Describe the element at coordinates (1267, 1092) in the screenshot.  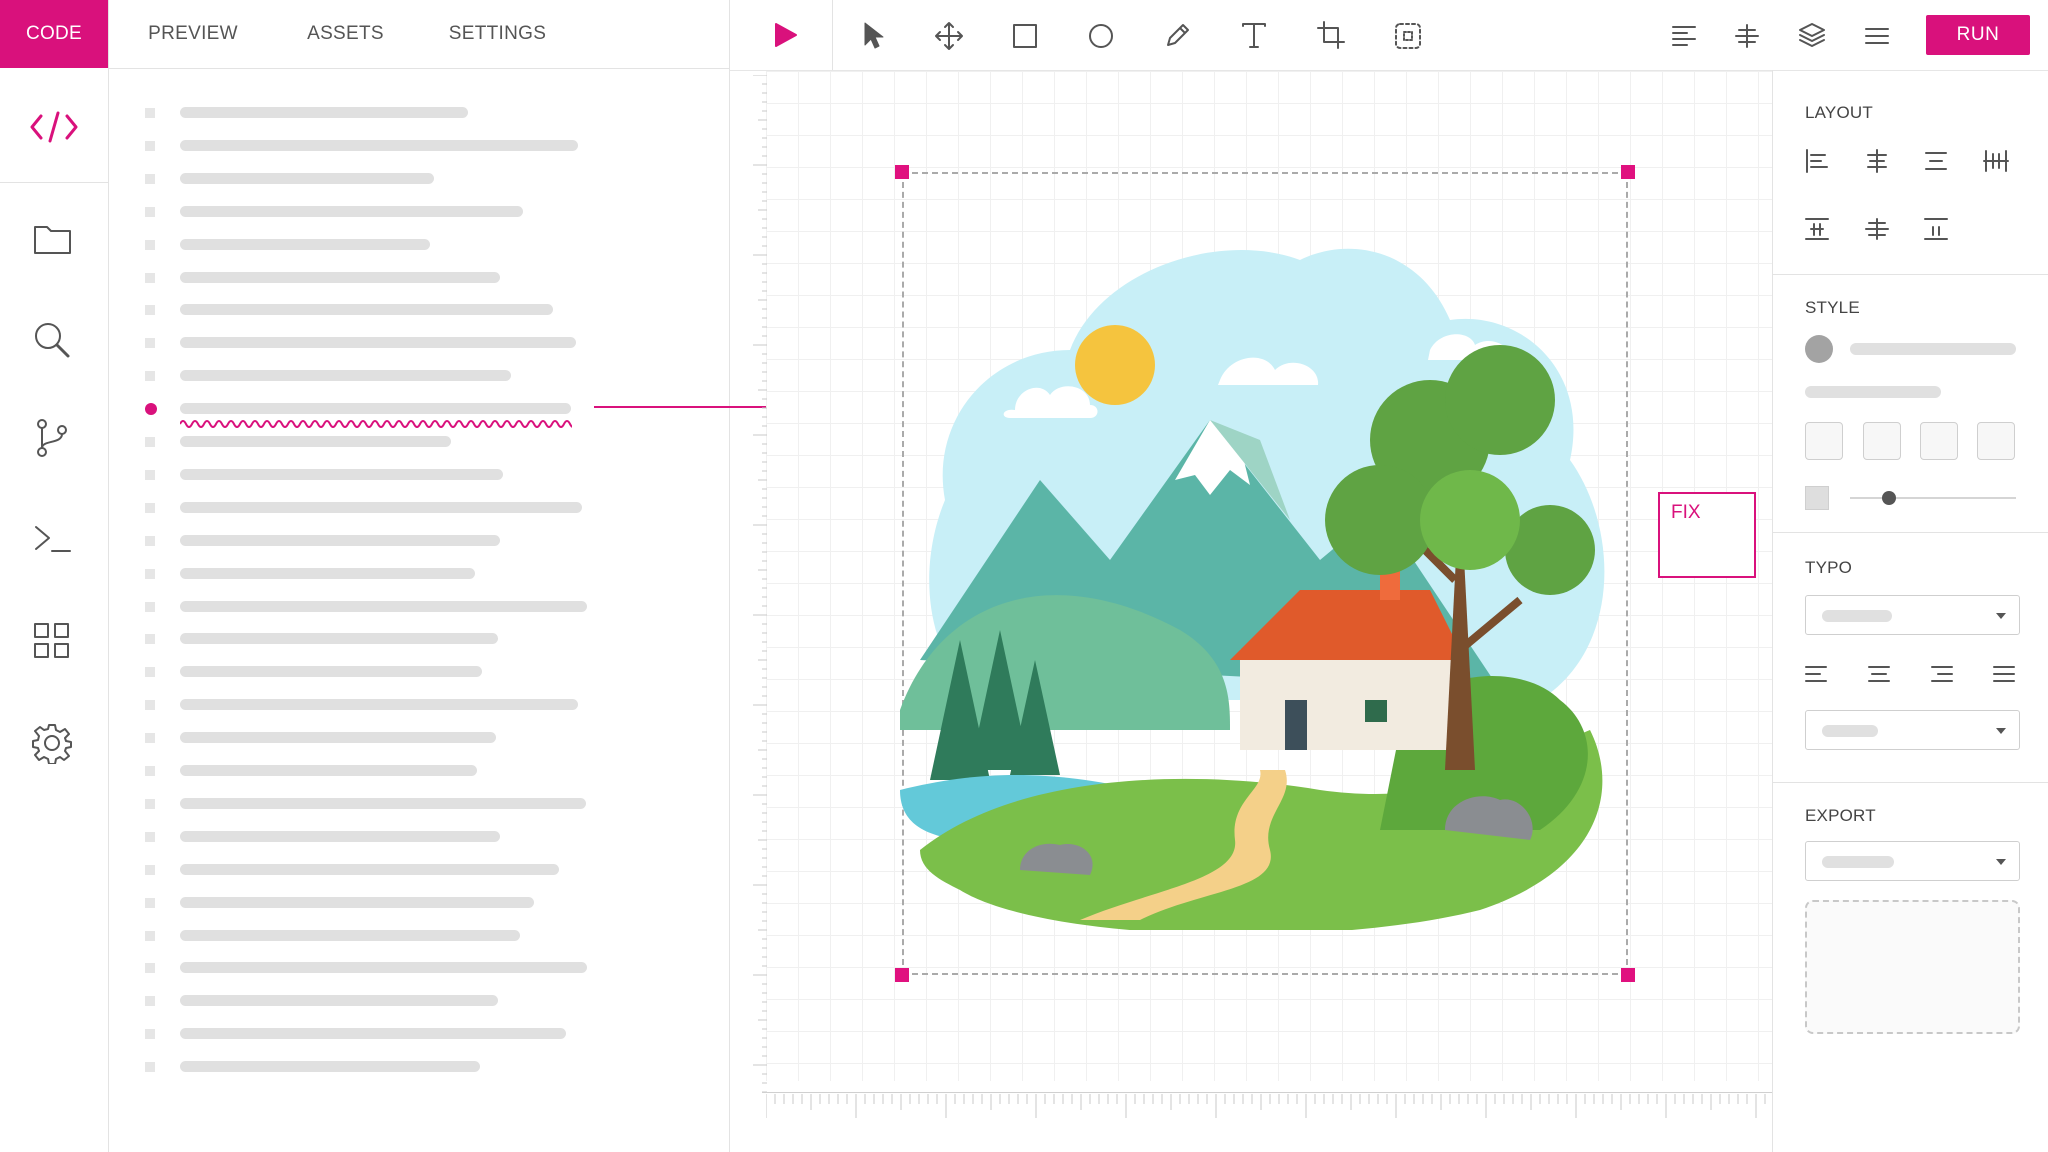
I see `ruler-baseline` at that location.